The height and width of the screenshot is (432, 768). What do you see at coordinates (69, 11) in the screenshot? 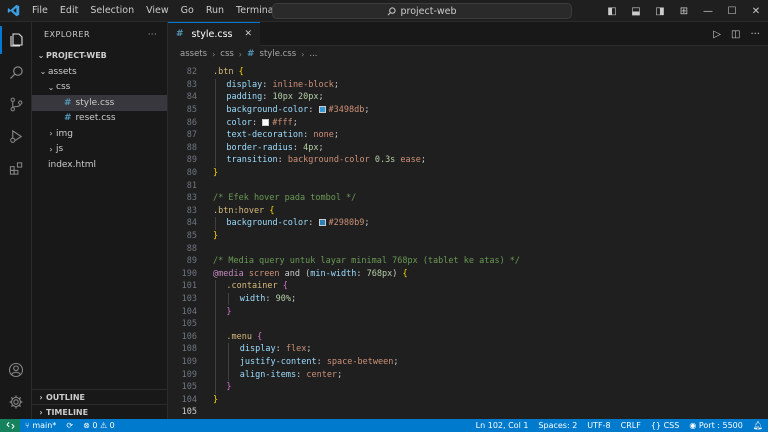
I see `menu-edit: Edit` at bounding box center [69, 11].